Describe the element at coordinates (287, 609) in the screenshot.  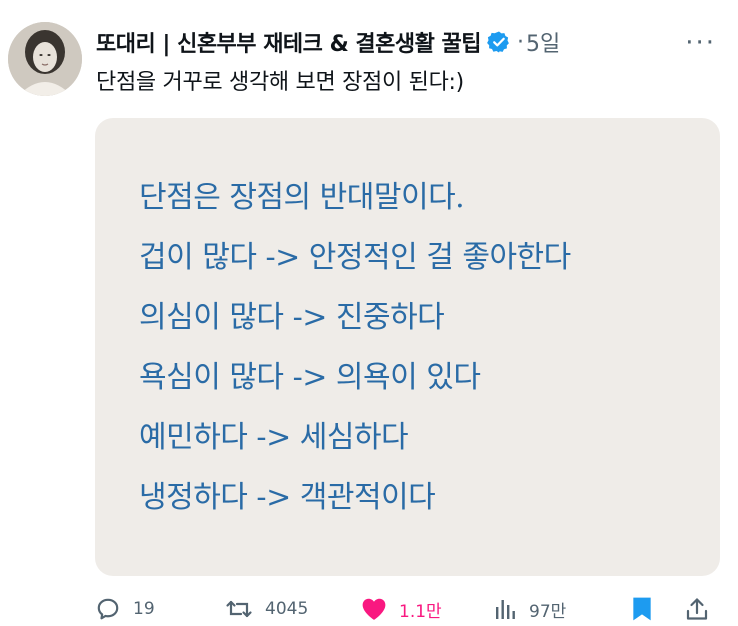
I see `retweet-count: 4045` at that location.